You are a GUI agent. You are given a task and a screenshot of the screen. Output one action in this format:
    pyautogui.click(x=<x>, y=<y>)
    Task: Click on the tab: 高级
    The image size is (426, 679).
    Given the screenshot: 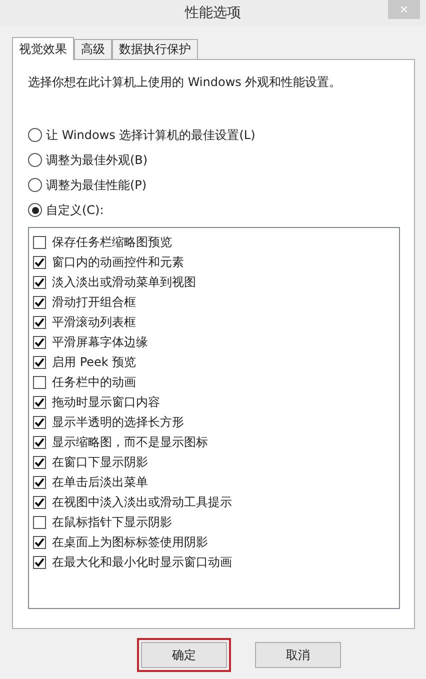 What is the action you would take?
    pyautogui.click(x=93, y=49)
    